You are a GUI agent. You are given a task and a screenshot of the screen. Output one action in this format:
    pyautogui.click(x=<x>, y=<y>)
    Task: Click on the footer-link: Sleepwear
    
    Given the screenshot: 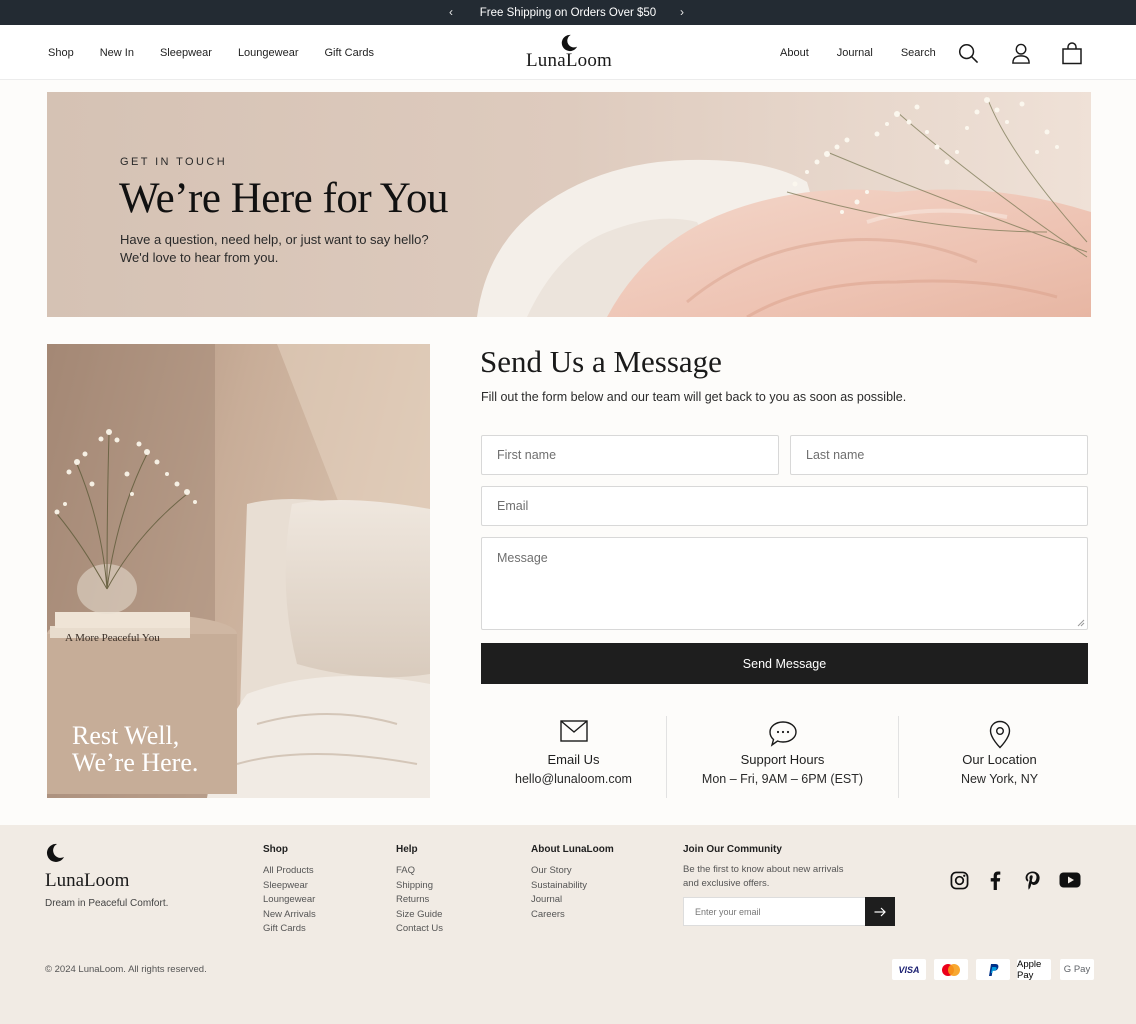 What is the action you would take?
    pyautogui.click(x=289, y=886)
    